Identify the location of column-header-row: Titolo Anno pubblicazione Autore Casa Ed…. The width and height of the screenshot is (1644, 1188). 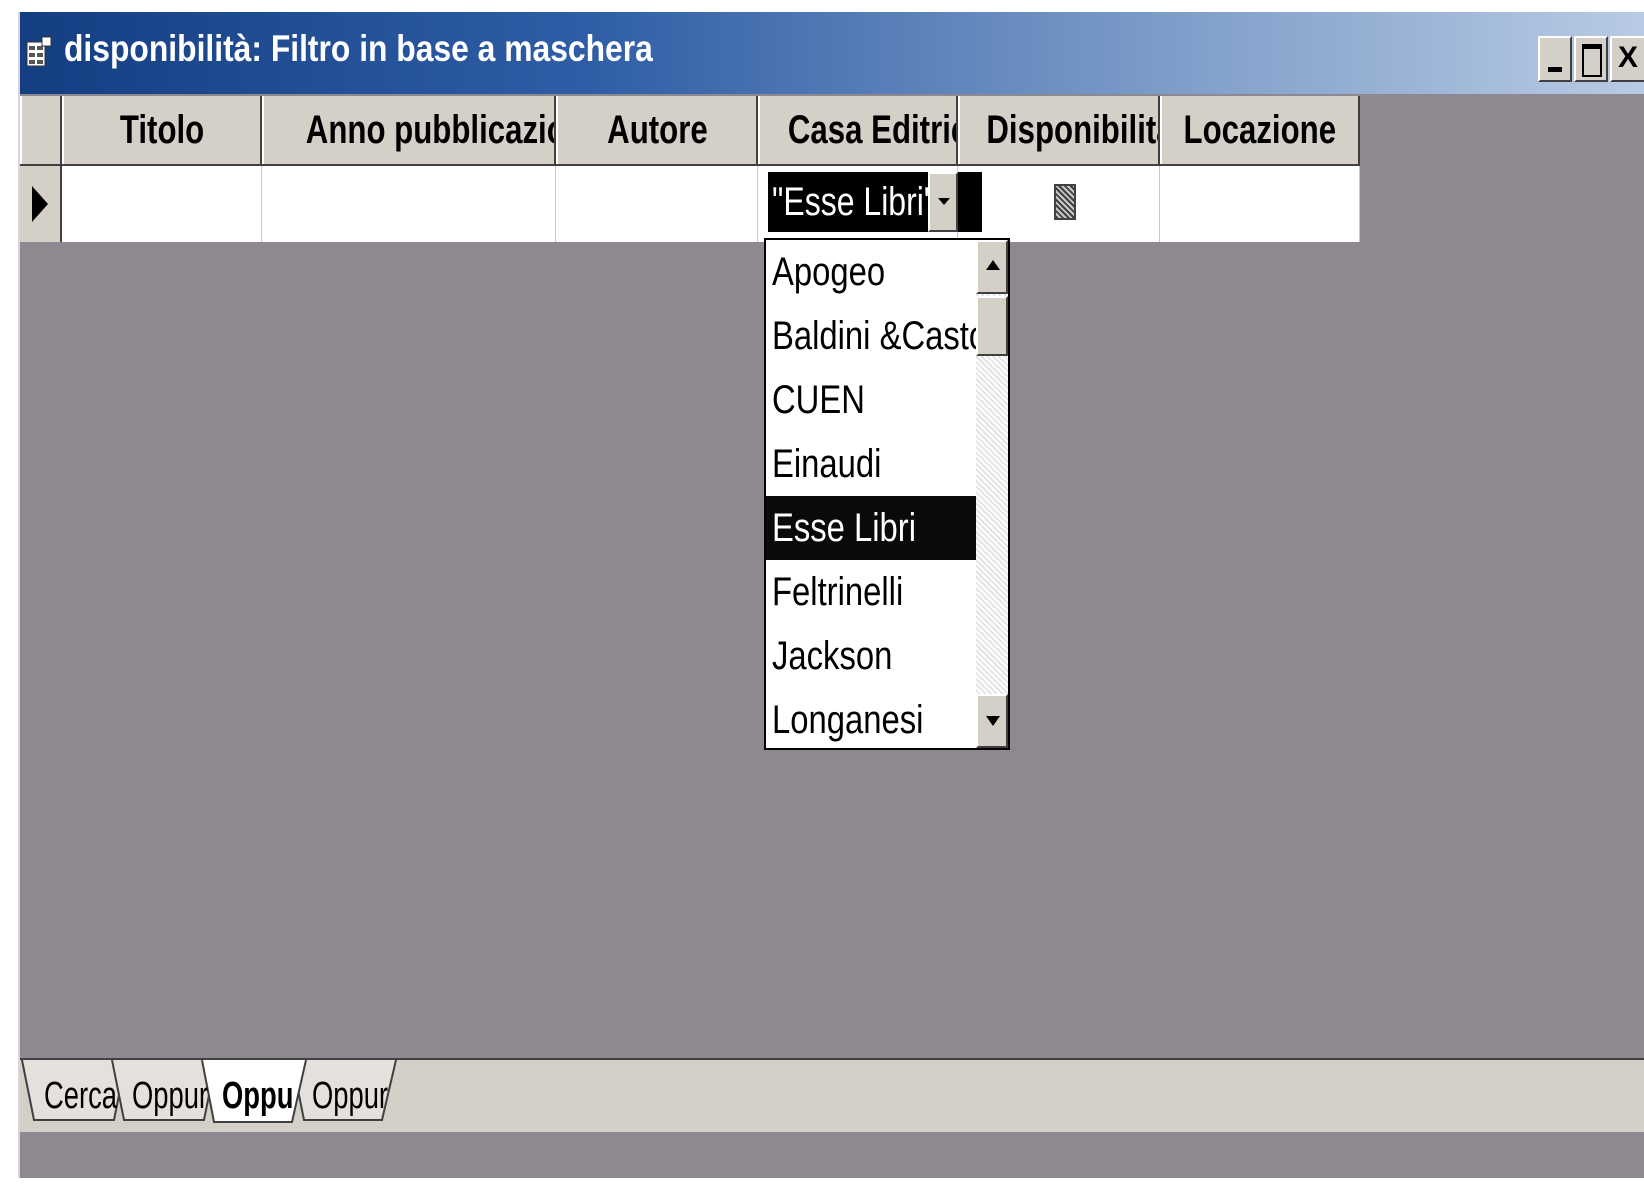
(690, 131).